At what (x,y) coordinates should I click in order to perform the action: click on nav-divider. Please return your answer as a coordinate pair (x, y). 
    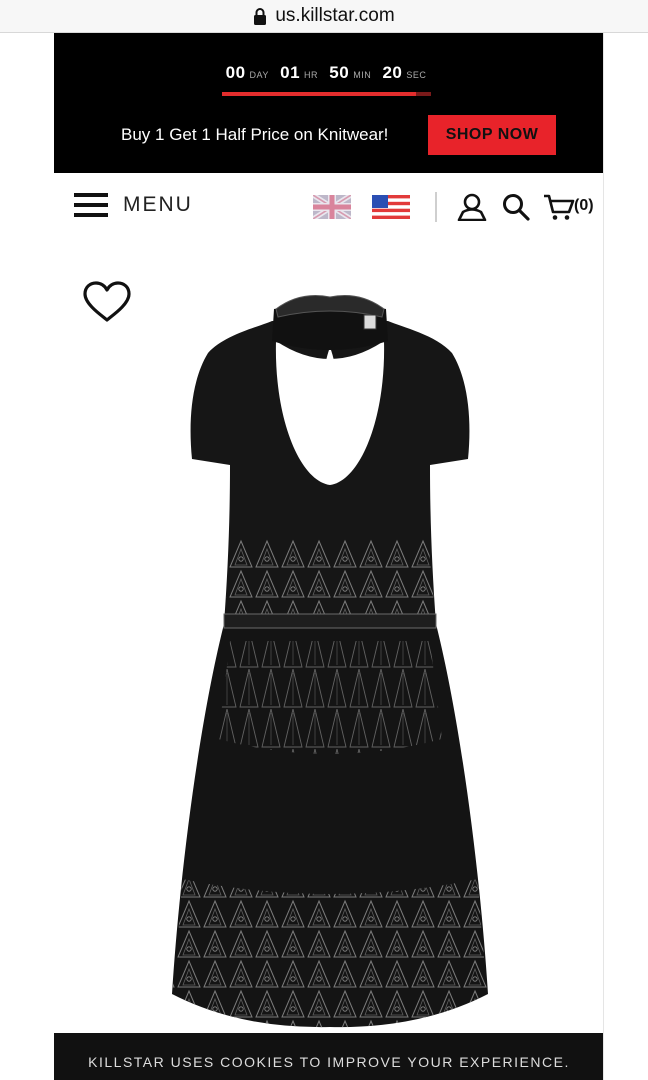
    Looking at the image, I should click on (436, 207).